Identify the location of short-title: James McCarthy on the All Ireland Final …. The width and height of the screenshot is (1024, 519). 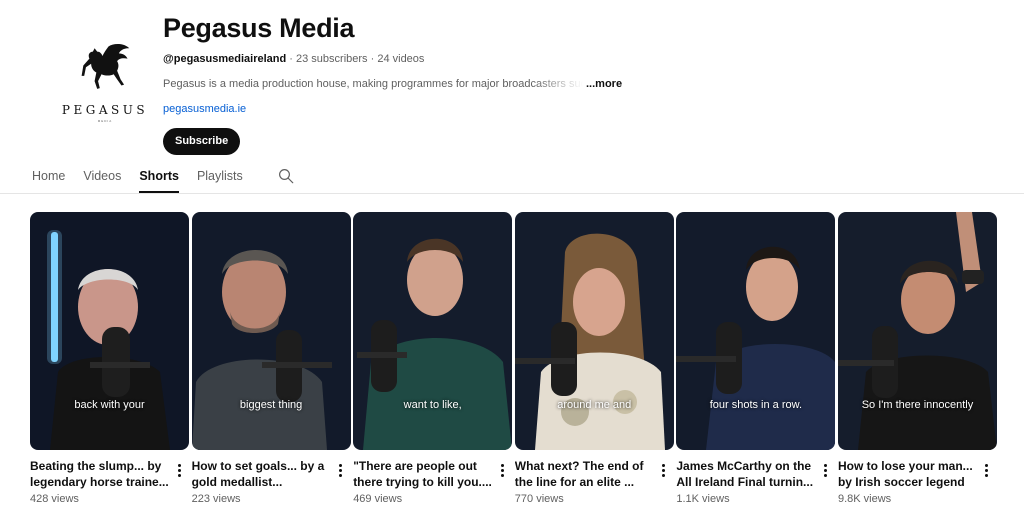
(746, 474).